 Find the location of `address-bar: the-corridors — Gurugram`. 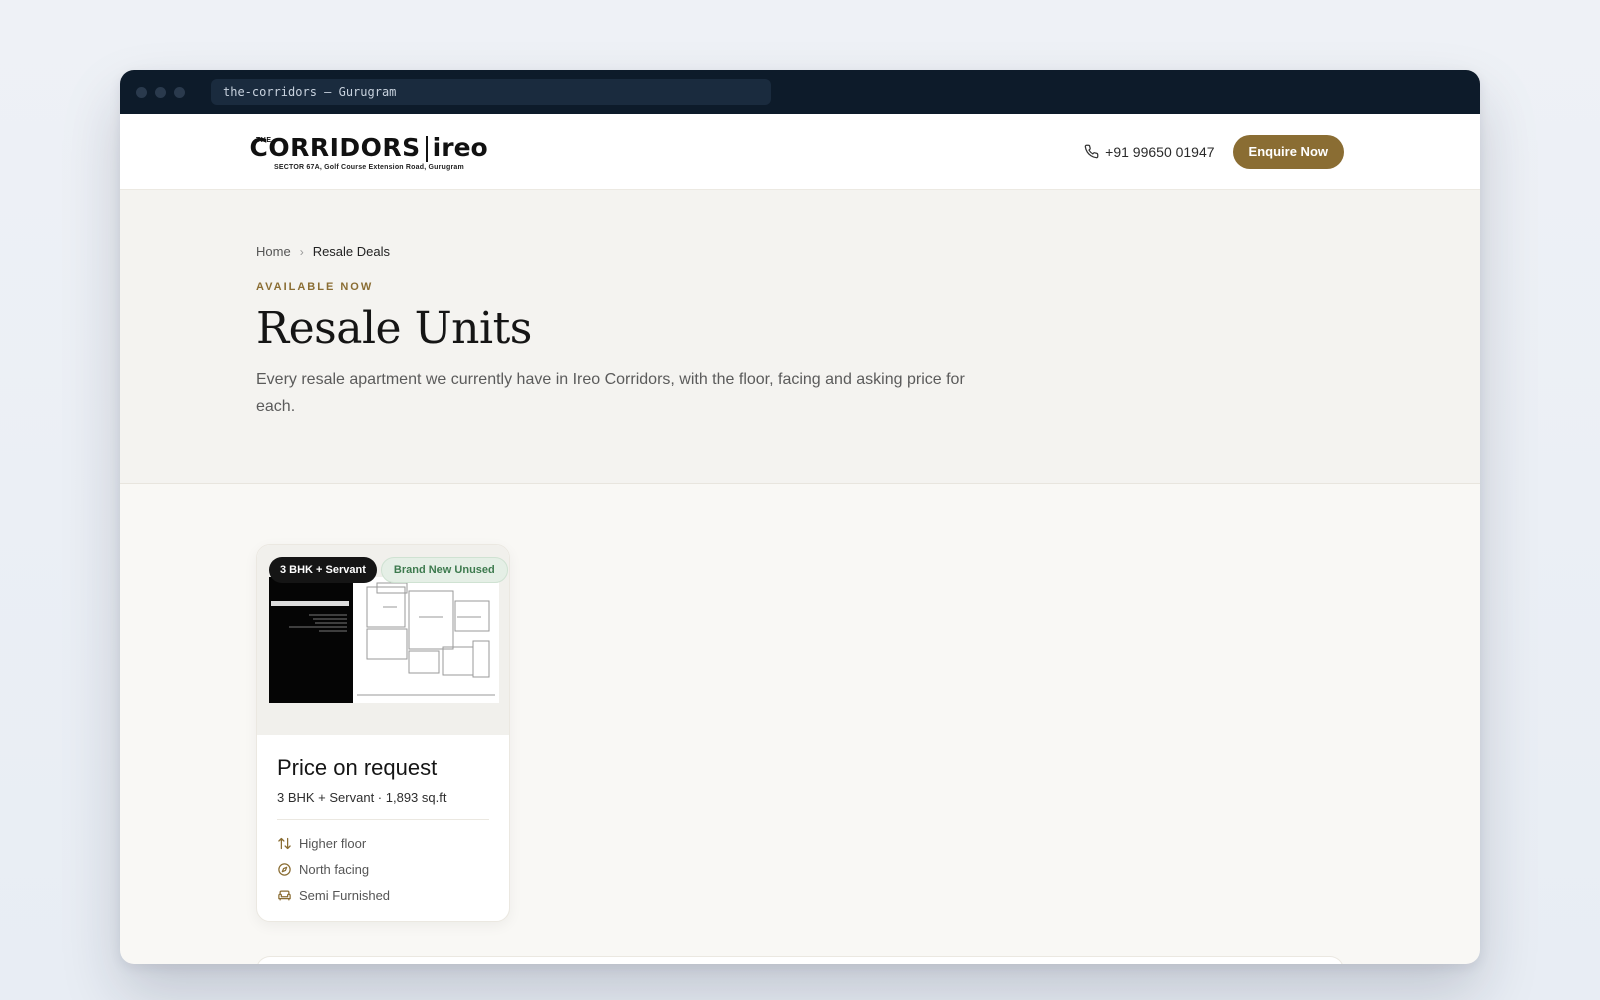

address-bar: the-corridors — Gurugram is located at coordinates (491, 92).